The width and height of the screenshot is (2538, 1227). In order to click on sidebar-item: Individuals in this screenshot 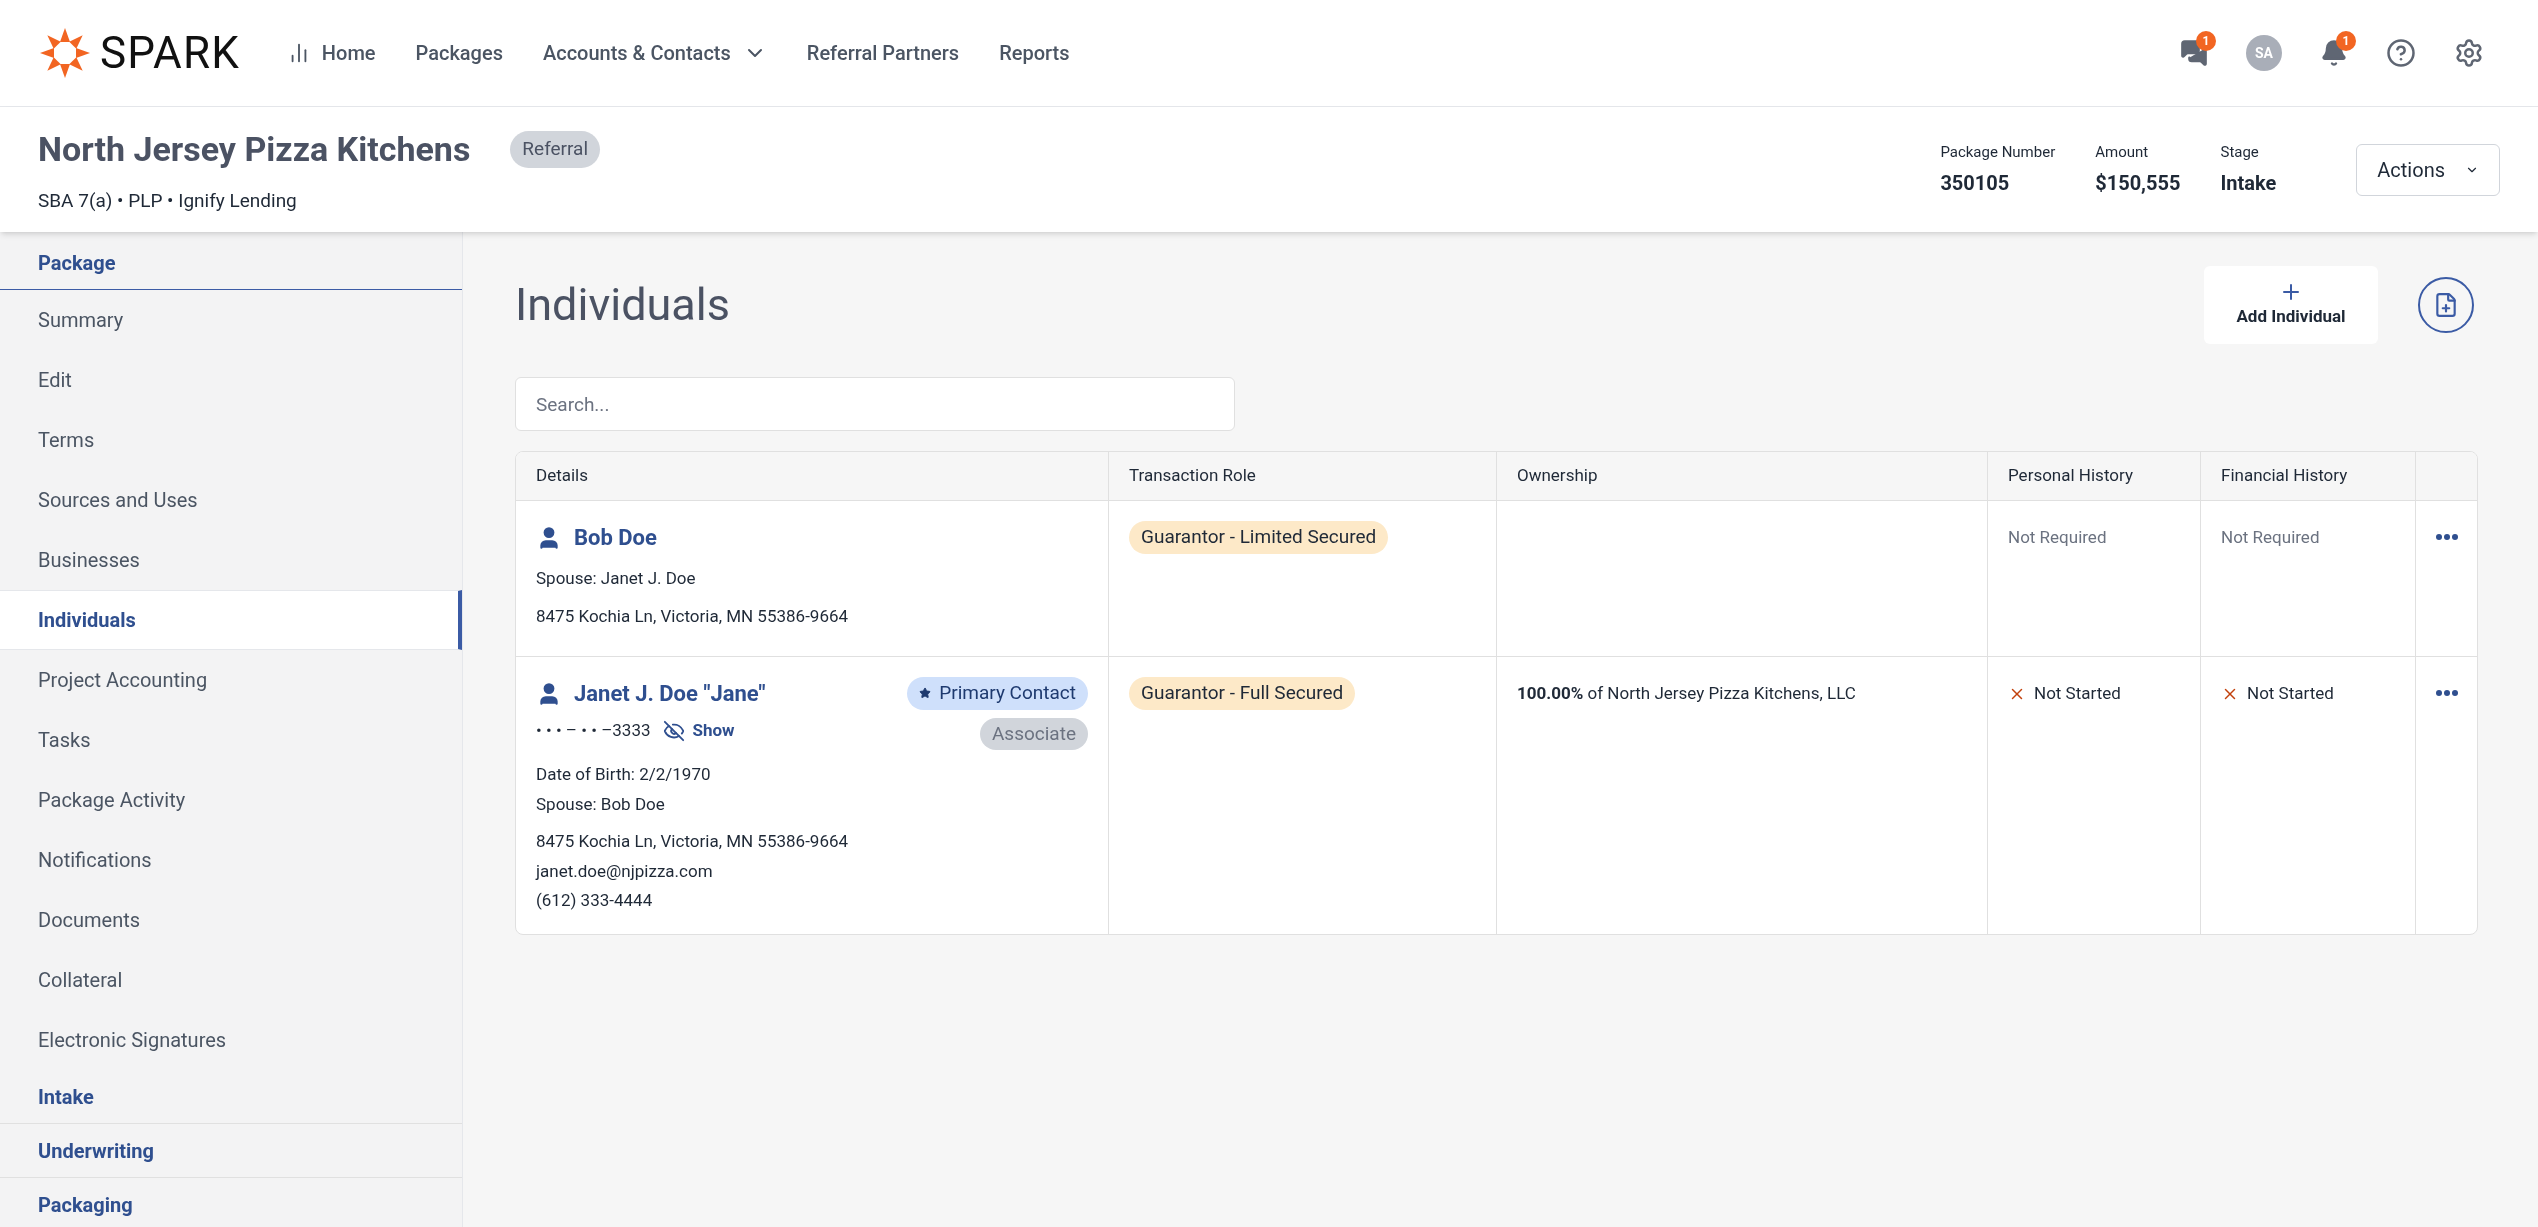, I will do `click(231, 620)`.